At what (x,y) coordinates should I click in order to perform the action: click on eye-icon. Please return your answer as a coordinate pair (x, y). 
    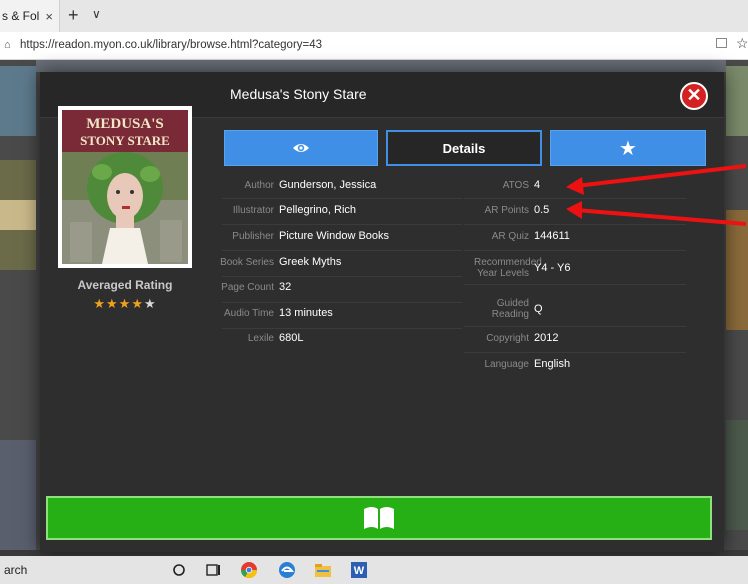
    Looking at the image, I should click on (301, 148).